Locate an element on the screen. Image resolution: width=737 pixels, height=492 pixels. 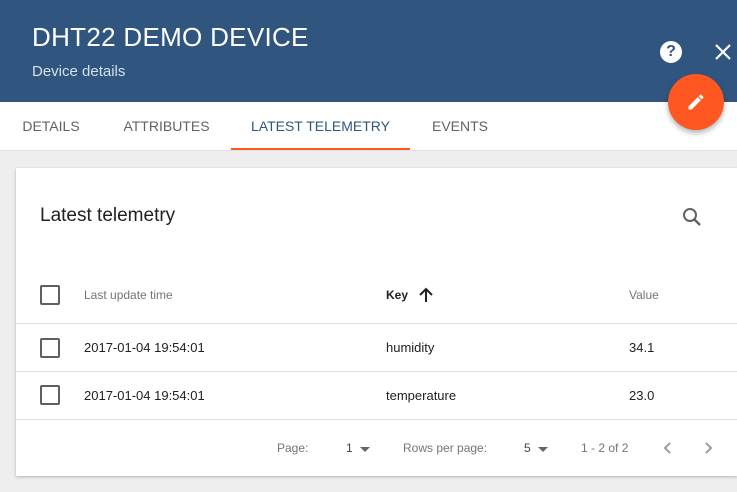
page-label: Page: is located at coordinates (293, 448).